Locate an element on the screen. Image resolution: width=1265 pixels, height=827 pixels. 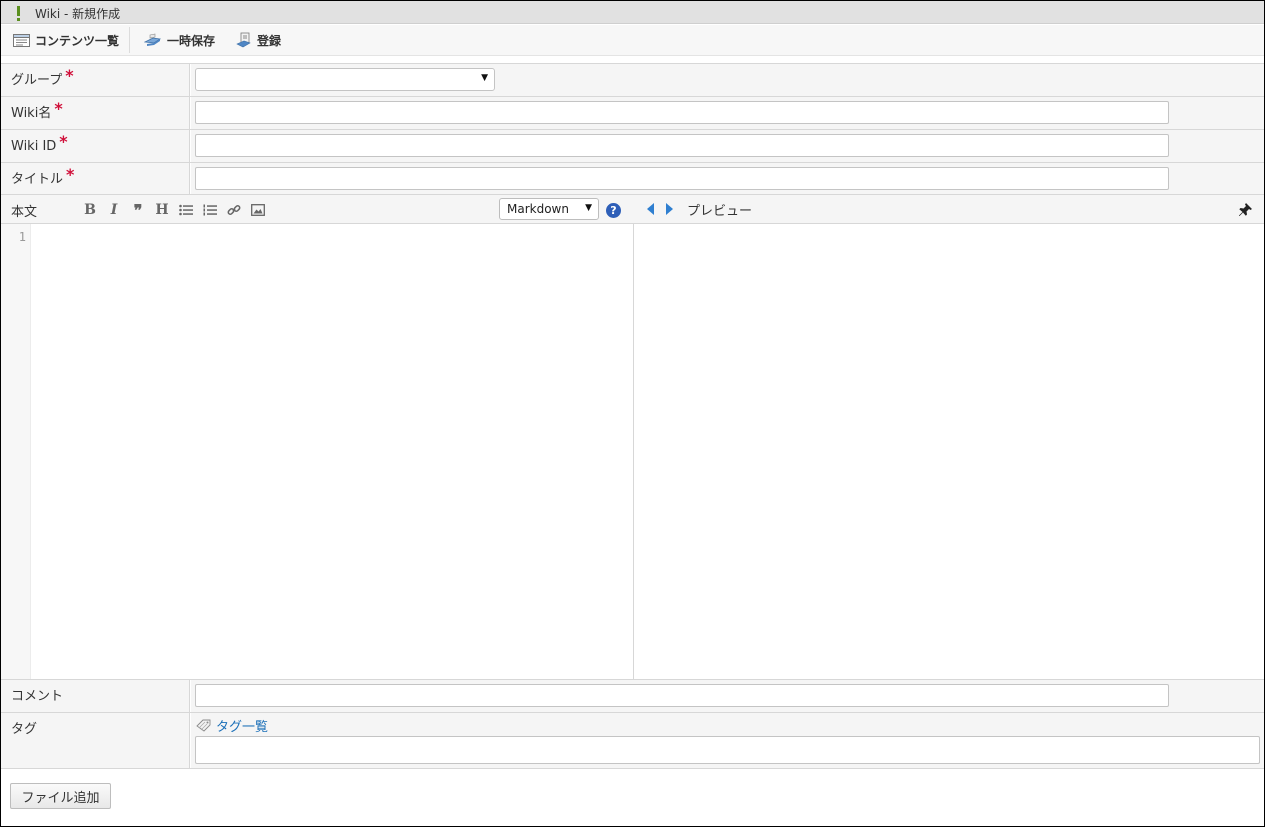
wiki-id-label: Wiki ID * is located at coordinates (95, 146).